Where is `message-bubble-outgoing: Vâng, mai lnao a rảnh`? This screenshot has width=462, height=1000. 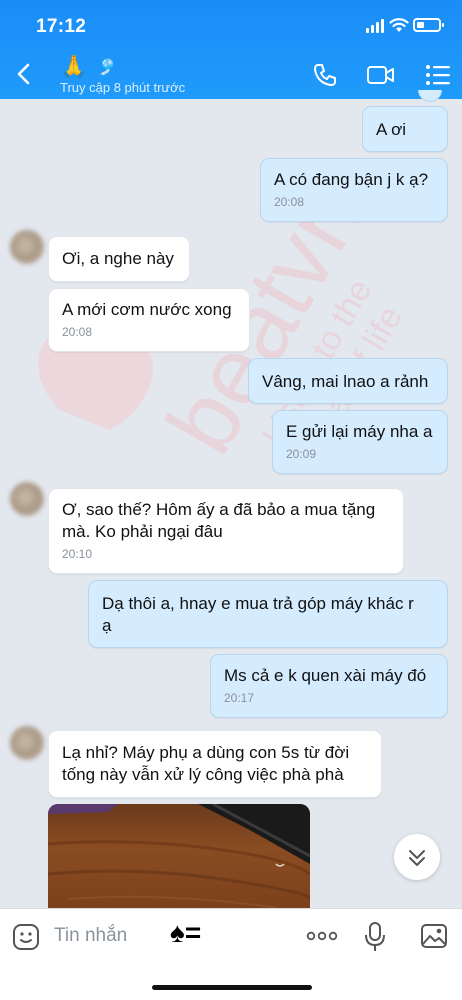 message-bubble-outgoing: Vâng, mai lnao a rảnh is located at coordinates (348, 381).